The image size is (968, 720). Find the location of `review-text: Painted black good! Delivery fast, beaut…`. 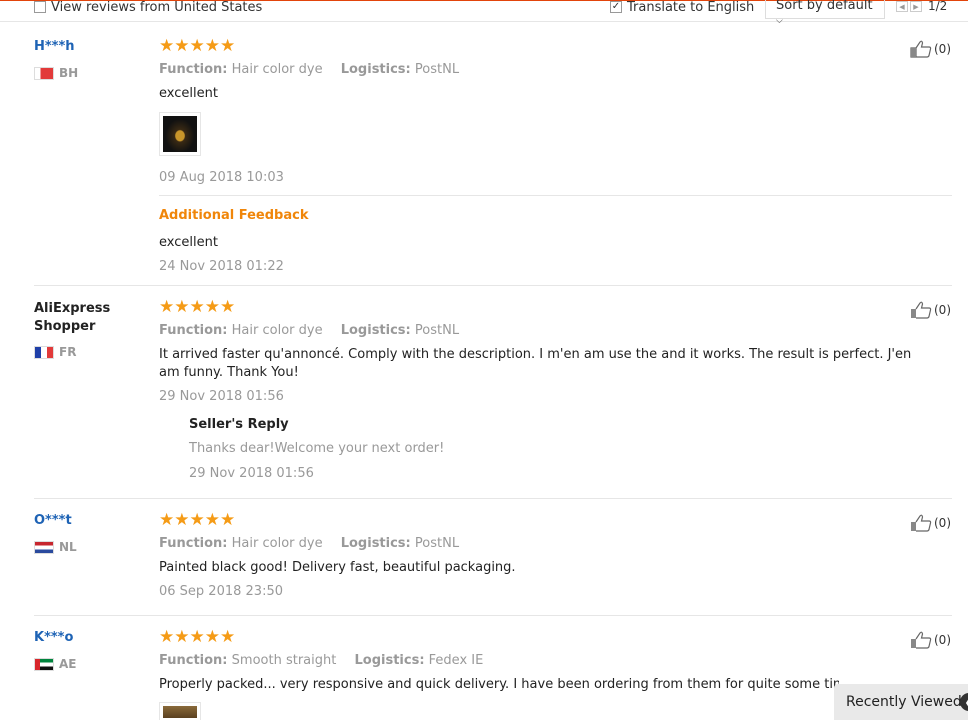

review-text: Painted black good! Delivery fast, beaut… is located at coordinates (337, 567).